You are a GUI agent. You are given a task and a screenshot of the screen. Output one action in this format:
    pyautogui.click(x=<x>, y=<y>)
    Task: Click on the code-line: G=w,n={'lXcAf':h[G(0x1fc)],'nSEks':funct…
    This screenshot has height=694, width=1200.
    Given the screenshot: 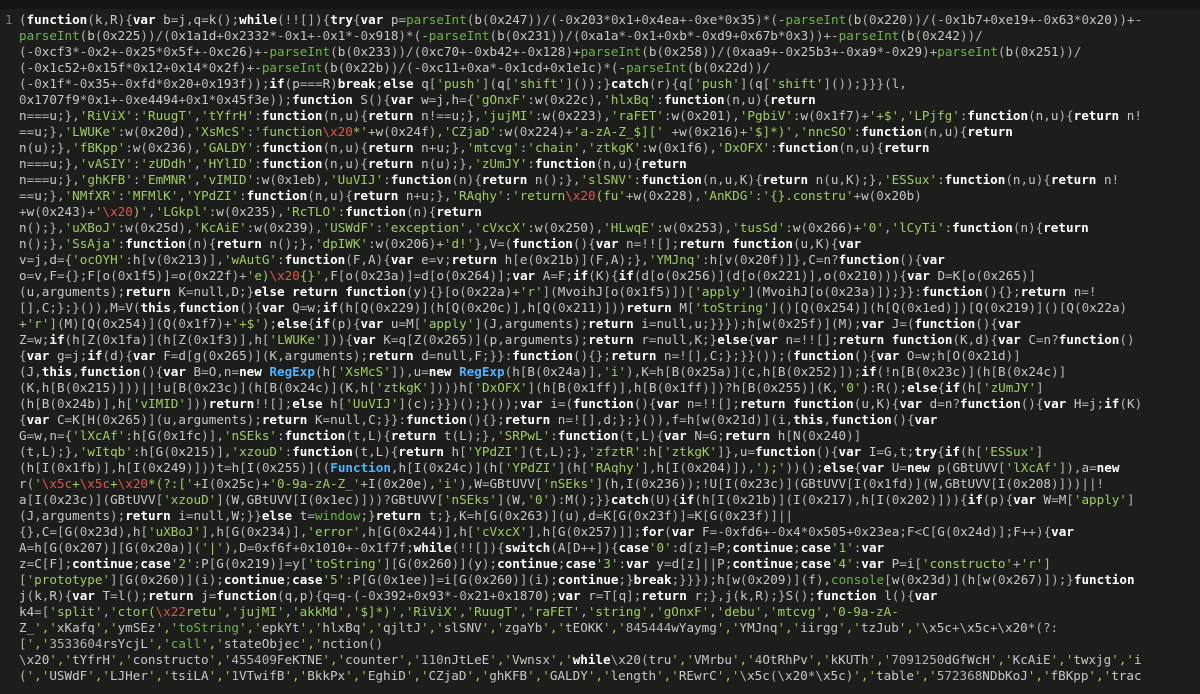 What is the action you would take?
    pyautogui.click(x=440, y=435)
    